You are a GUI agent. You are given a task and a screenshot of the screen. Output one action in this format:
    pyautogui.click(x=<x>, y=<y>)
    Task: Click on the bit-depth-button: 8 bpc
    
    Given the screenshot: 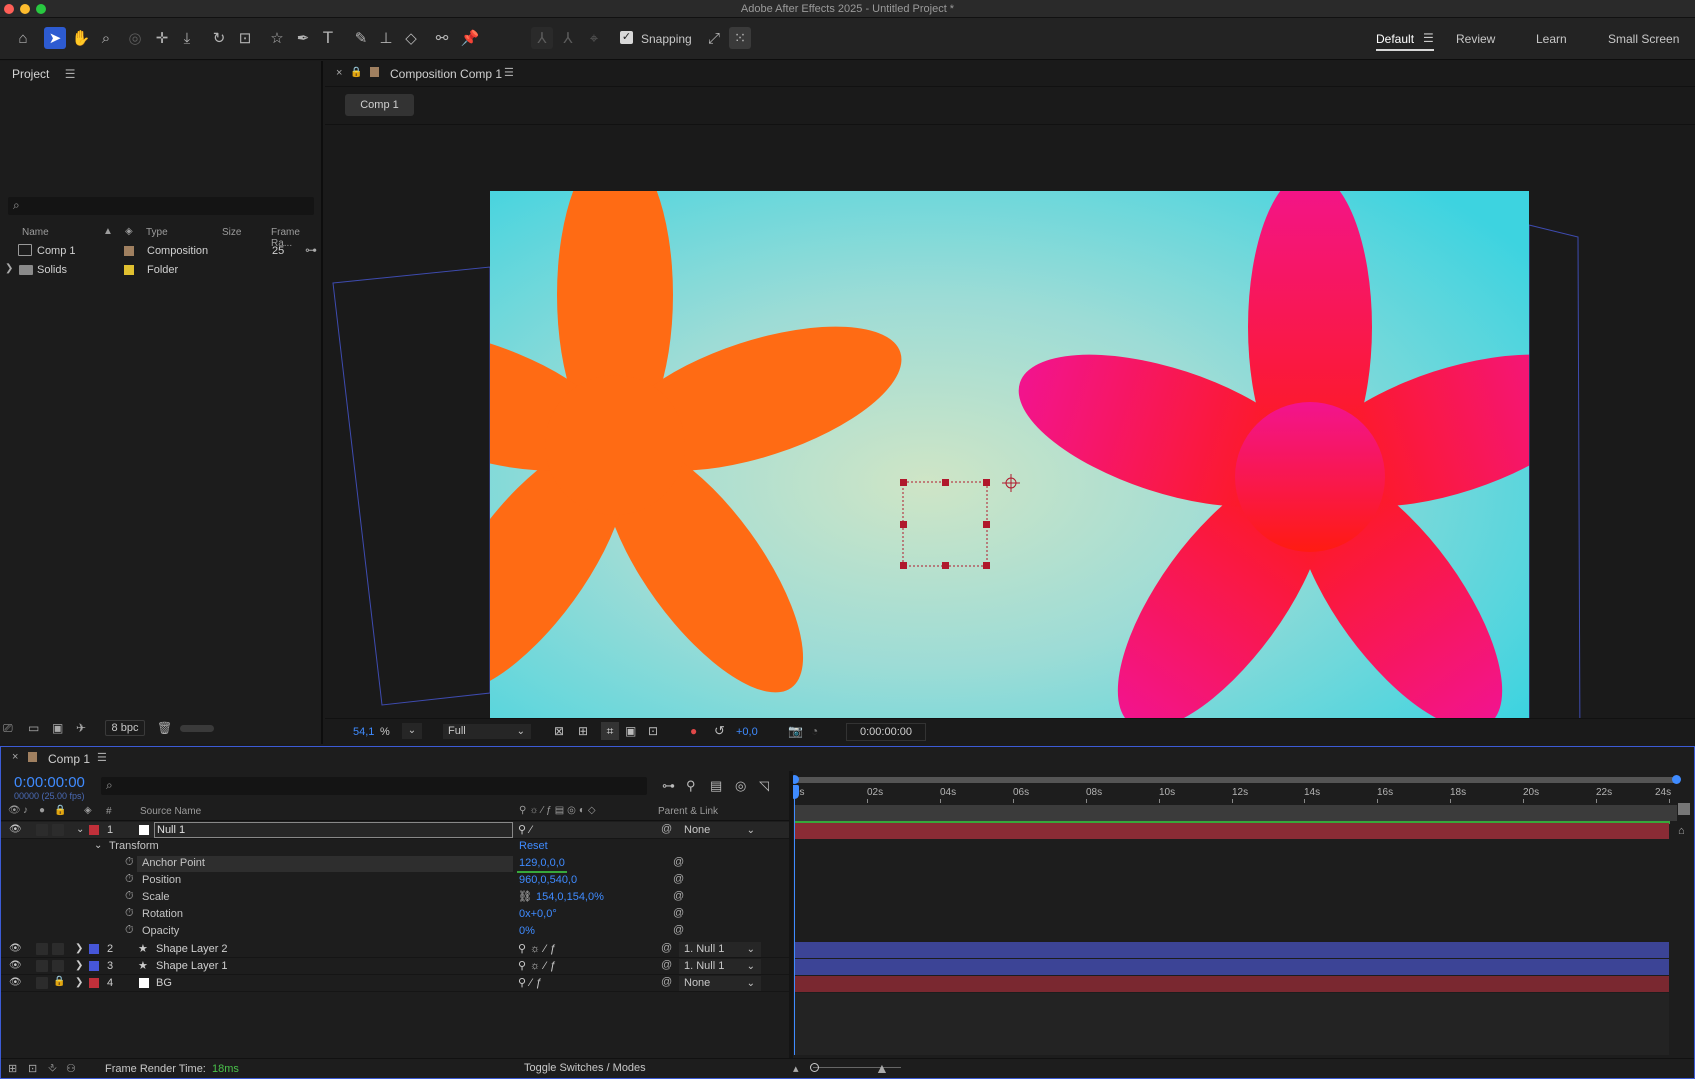 What is the action you would take?
    pyautogui.click(x=125, y=728)
    